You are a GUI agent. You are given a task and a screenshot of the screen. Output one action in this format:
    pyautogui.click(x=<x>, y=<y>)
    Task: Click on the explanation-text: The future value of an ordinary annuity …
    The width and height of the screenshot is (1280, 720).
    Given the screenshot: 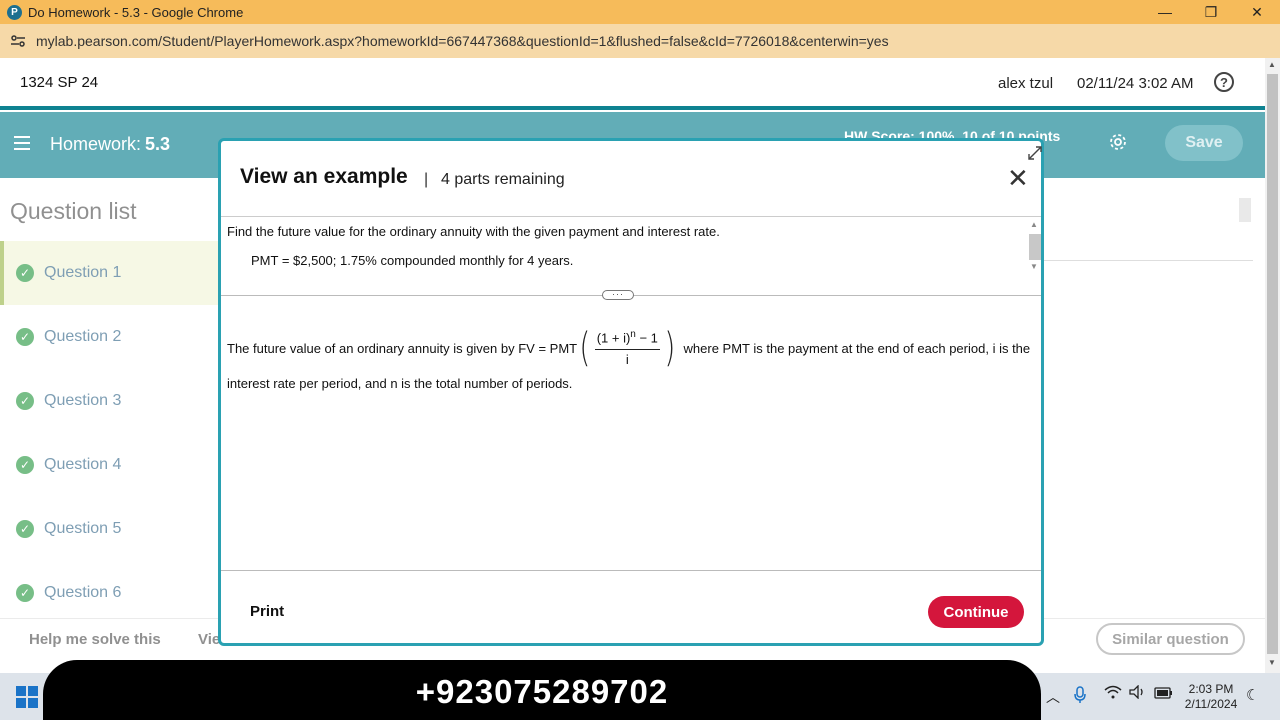 What is the action you would take?
    pyautogui.click(x=402, y=348)
    